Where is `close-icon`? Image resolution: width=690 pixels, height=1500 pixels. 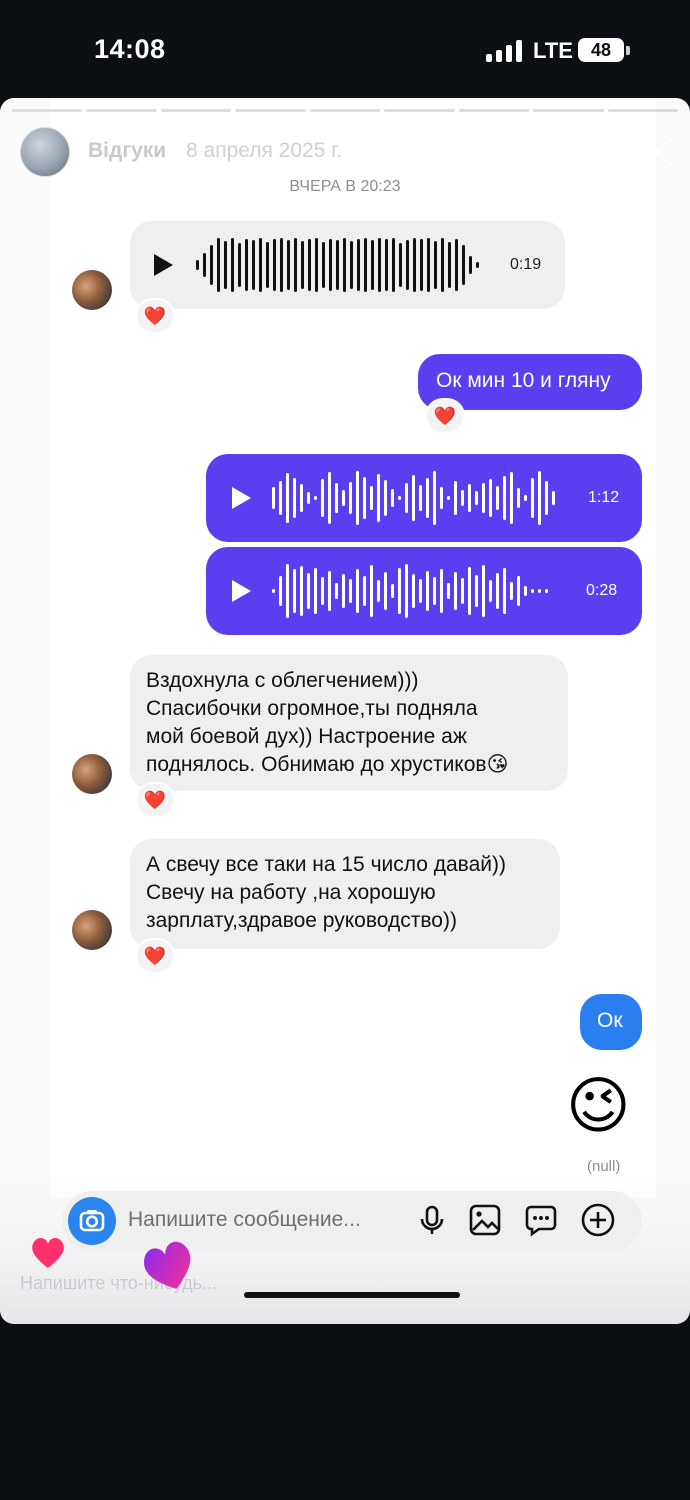
close-icon is located at coordinates (658, 152).